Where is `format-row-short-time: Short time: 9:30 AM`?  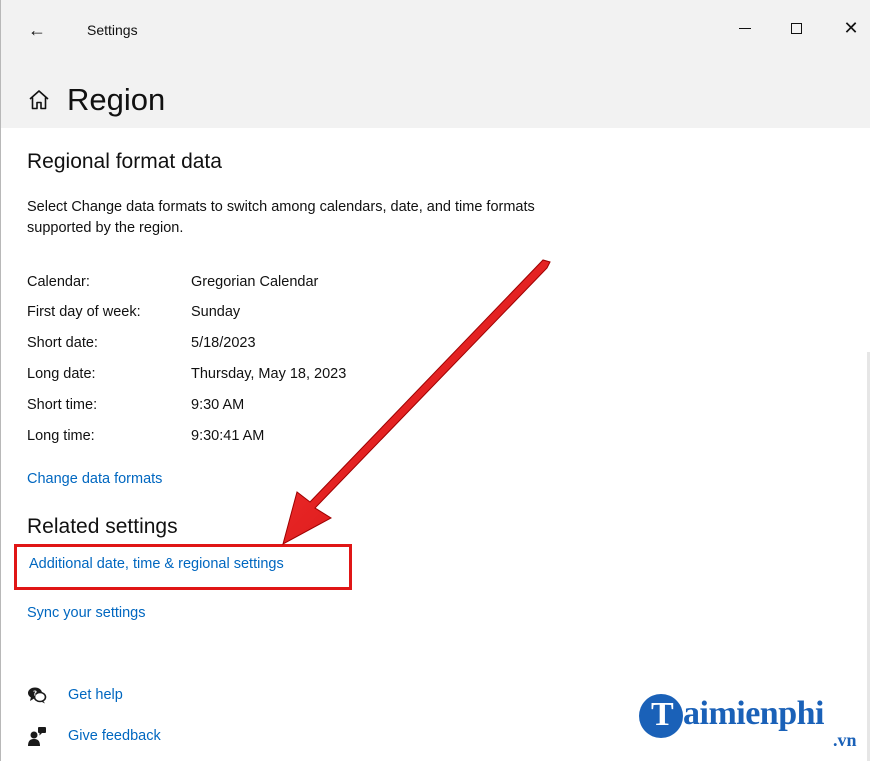
format-row-short-time: Short time: 9:30 AM is located at coordinates (327, 405).